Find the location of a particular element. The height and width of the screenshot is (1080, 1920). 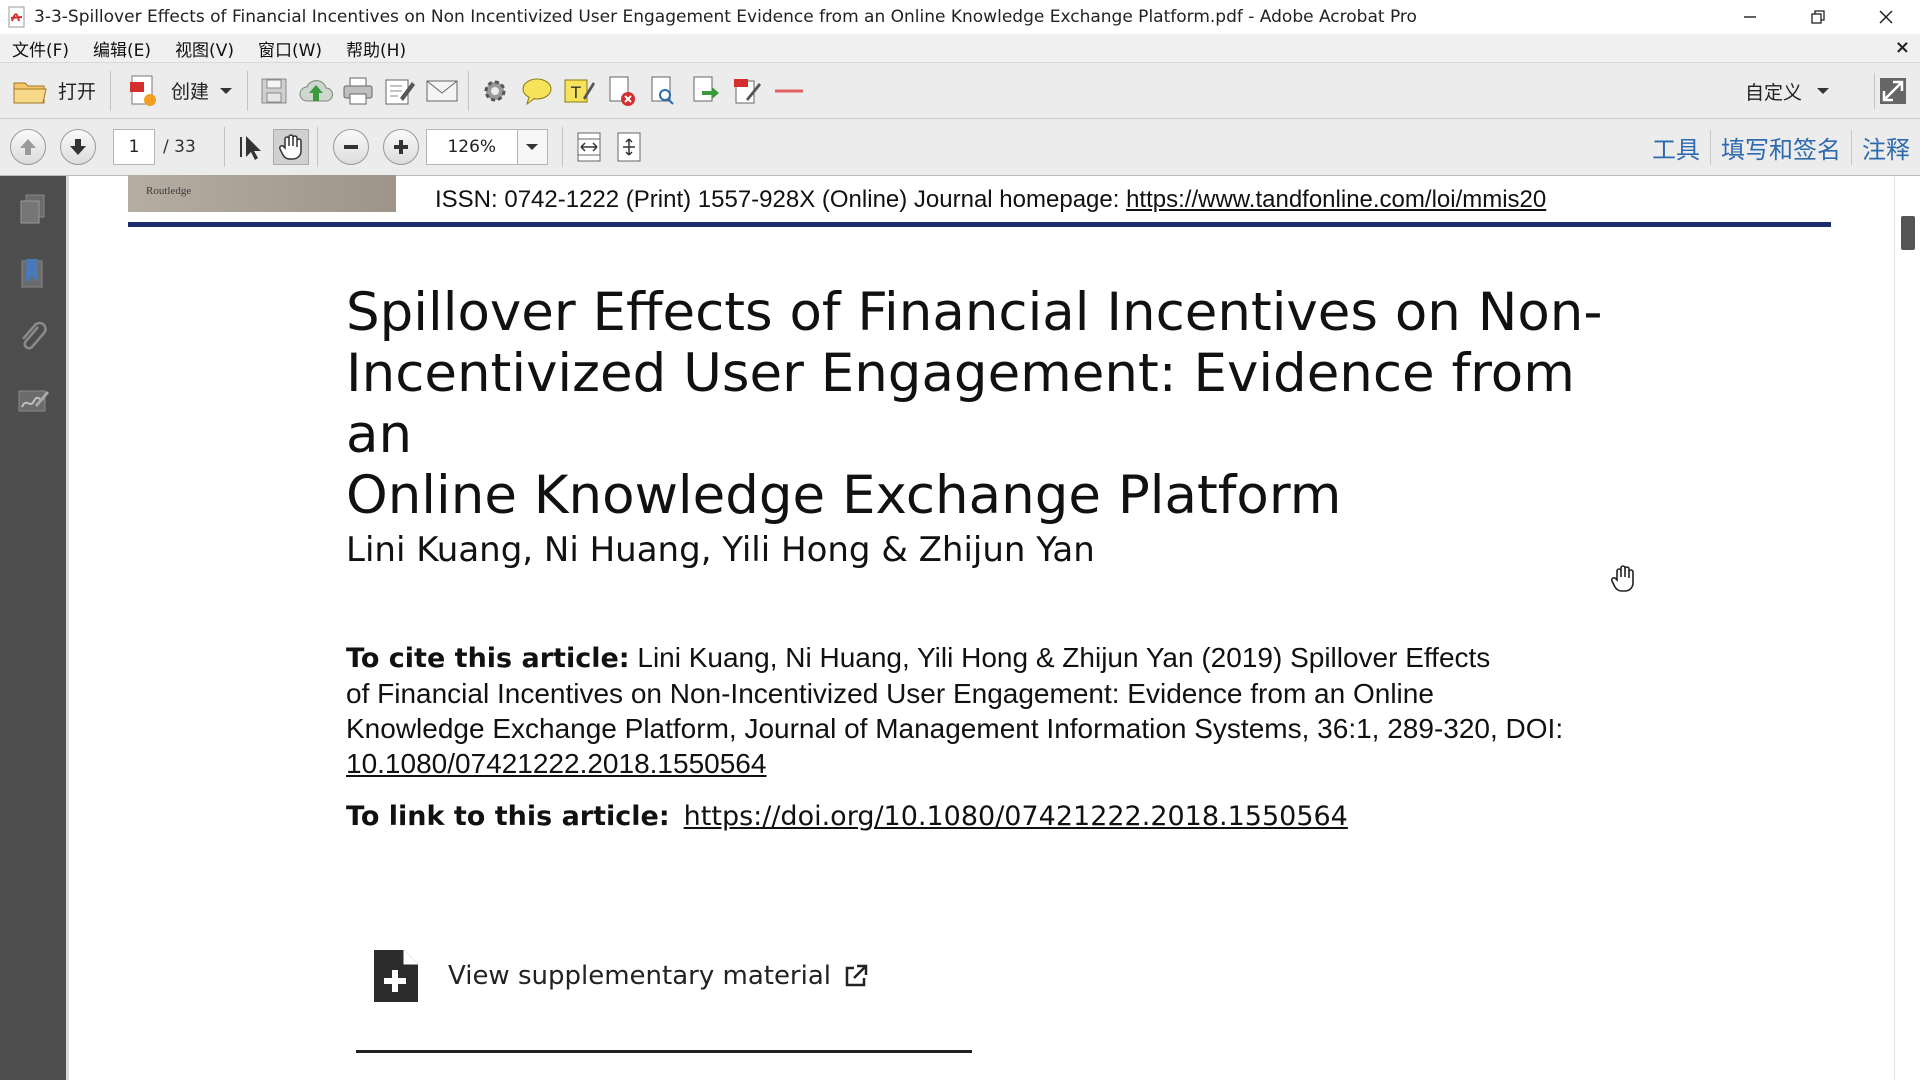

print-icon is located at coordinates (358, 91).